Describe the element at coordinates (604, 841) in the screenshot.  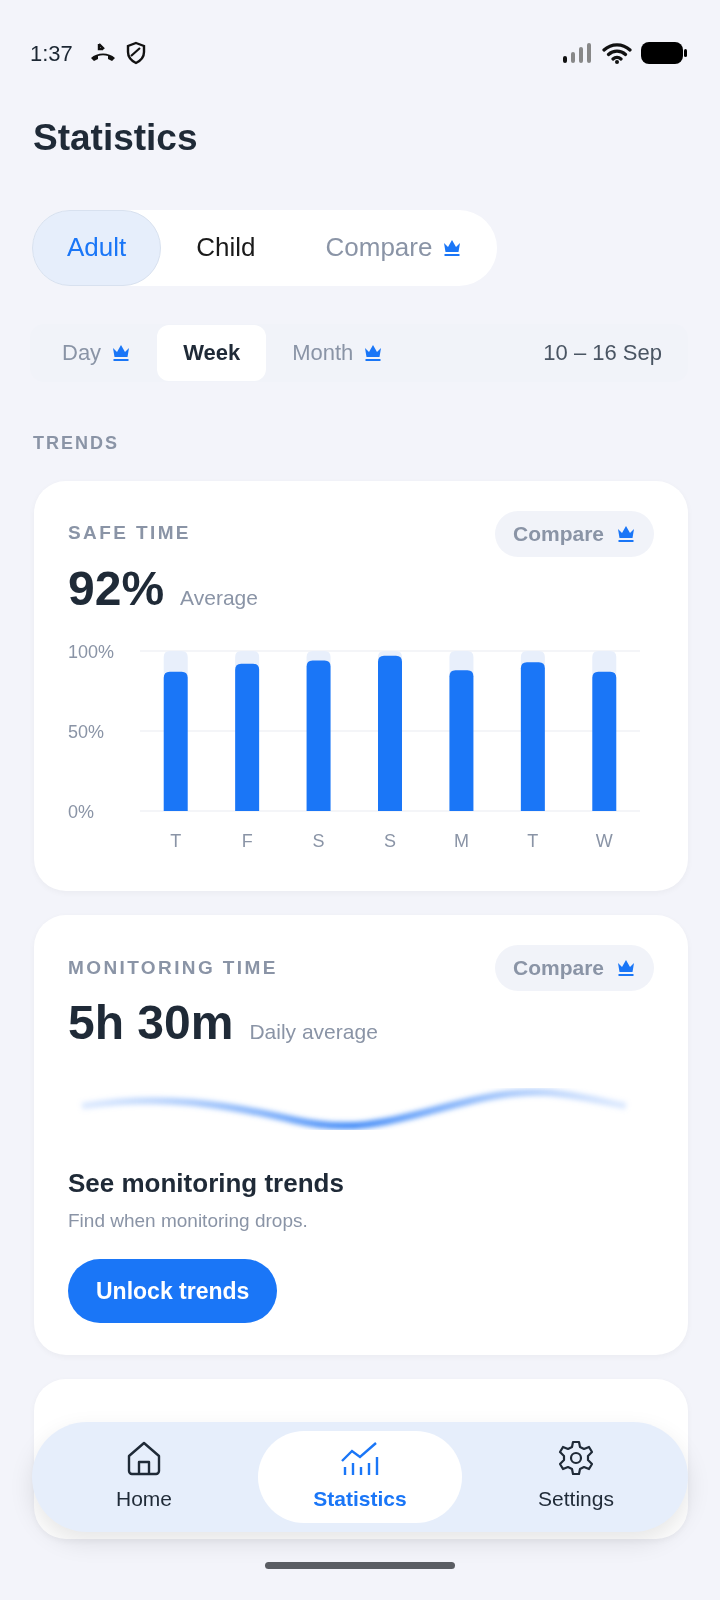
I see `axis-label: W` at that location.